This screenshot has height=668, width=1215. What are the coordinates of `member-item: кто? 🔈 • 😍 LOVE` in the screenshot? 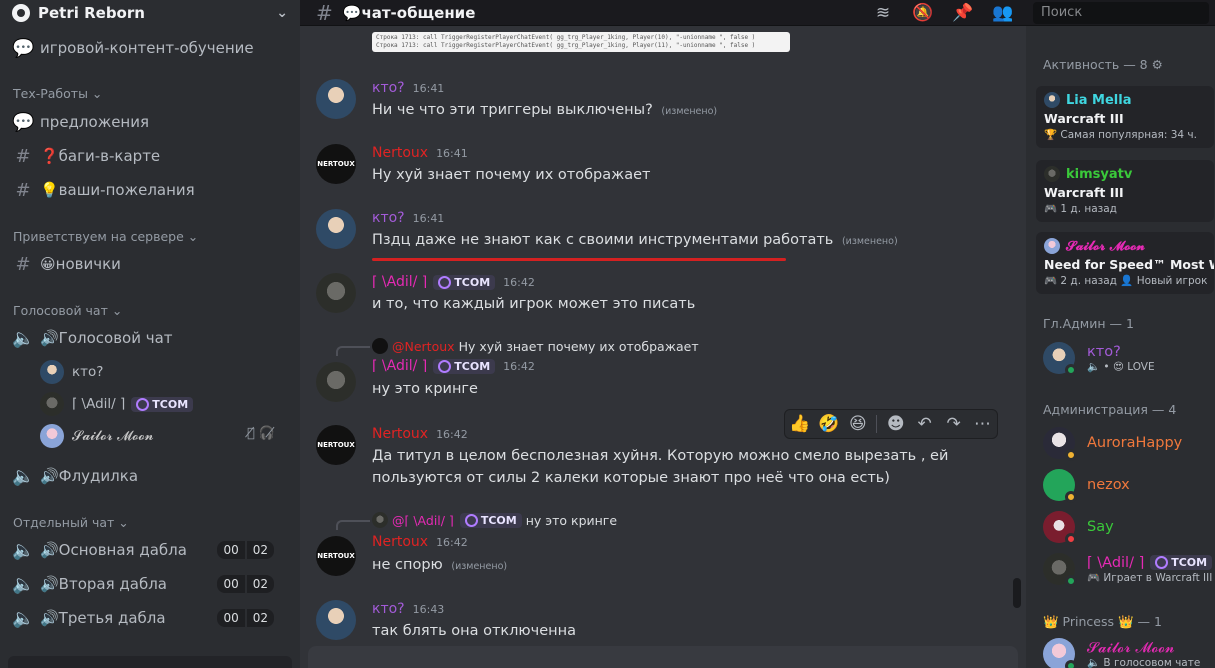 It's located at (1099, 359).